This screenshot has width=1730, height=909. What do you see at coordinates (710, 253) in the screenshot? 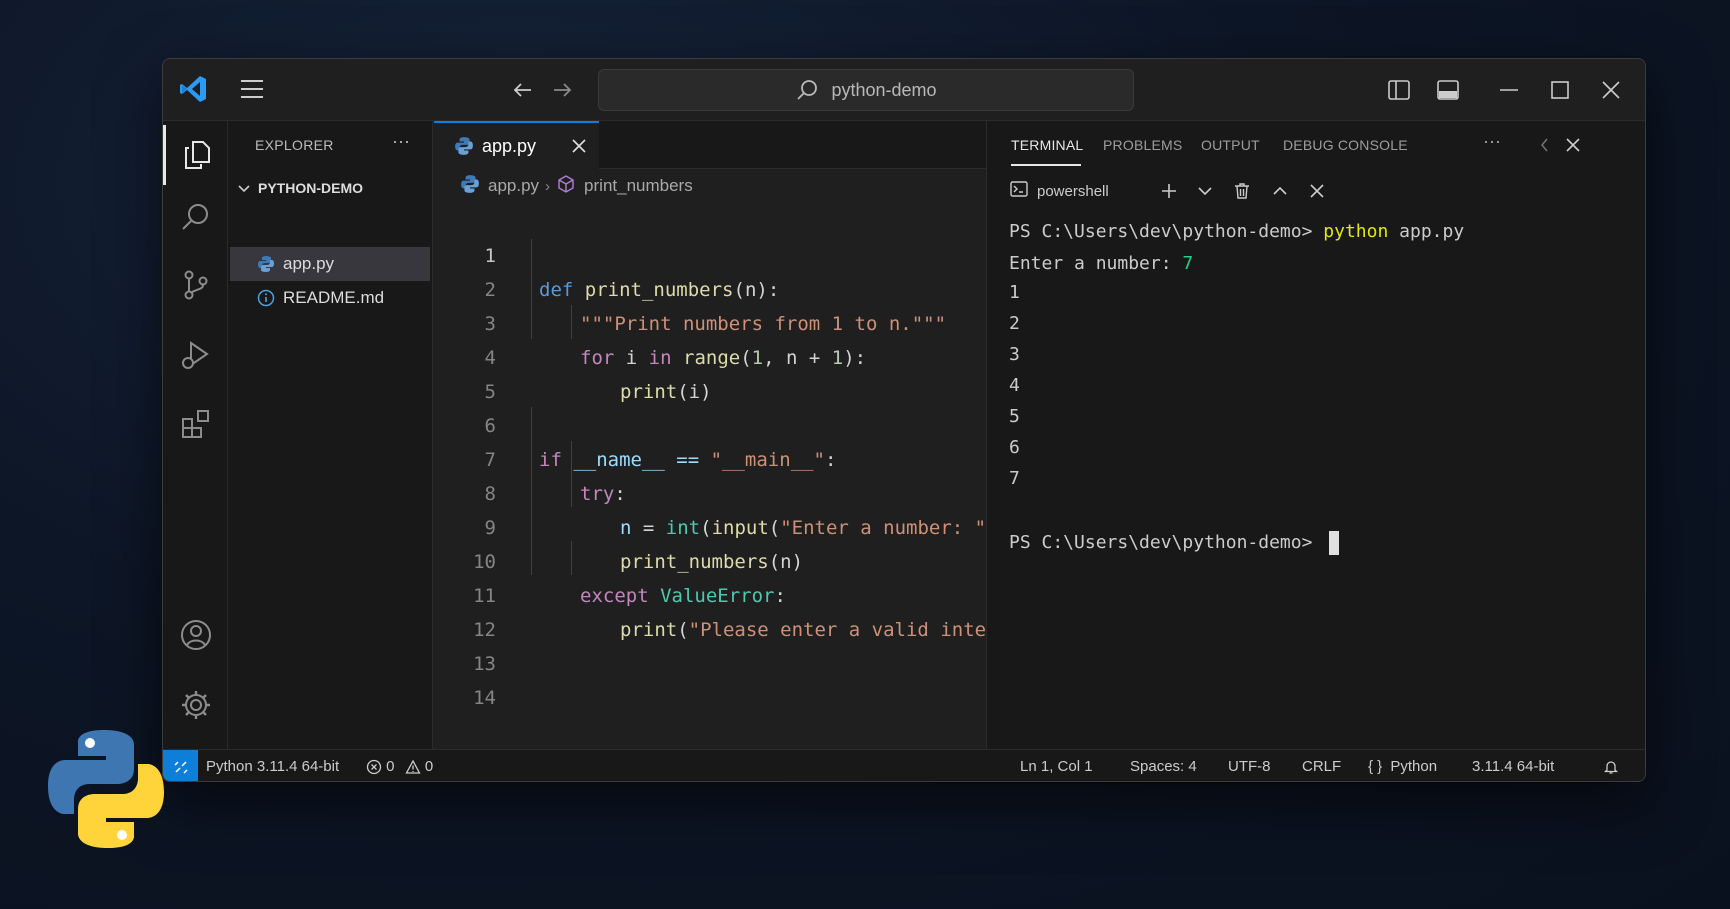
I see `code-line: 1 def print_numbers(n):` at bounding box center [710, 253].